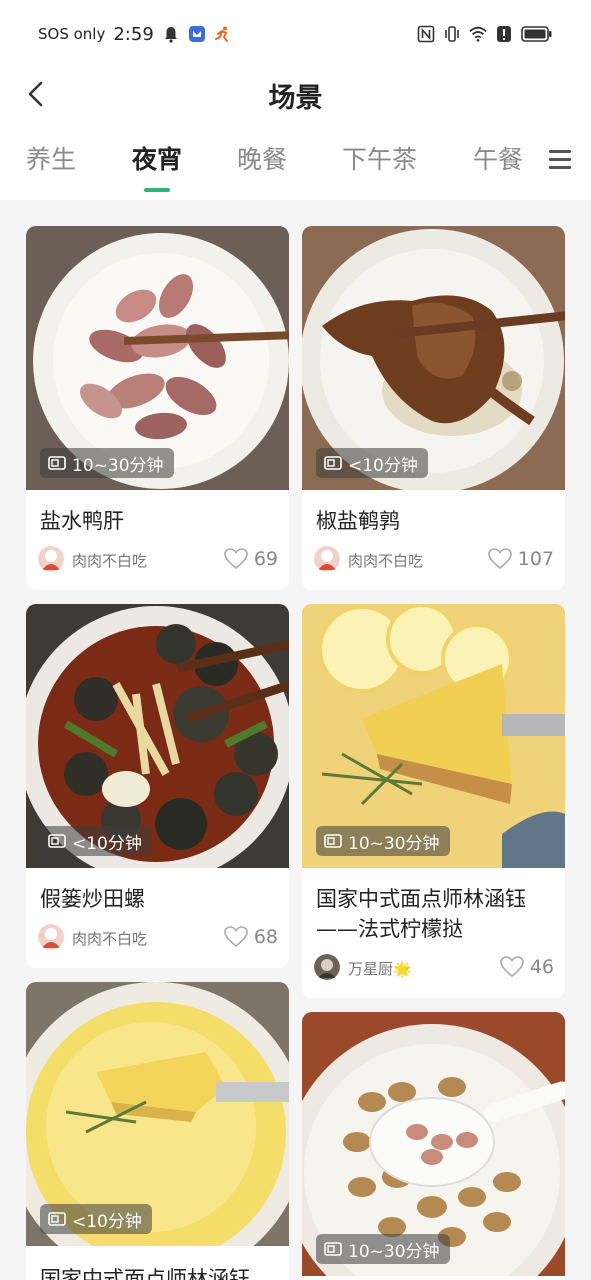  Describe the element at coordinates (295, 33) in the screenshot. I see `status-bar: SOS only 2:59` at that location.